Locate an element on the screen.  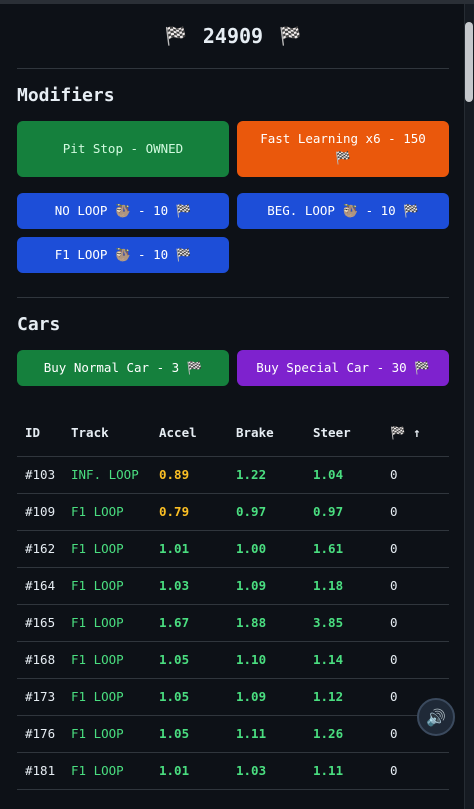
car-steer: 1.11 is located at coordinates (351, 771).